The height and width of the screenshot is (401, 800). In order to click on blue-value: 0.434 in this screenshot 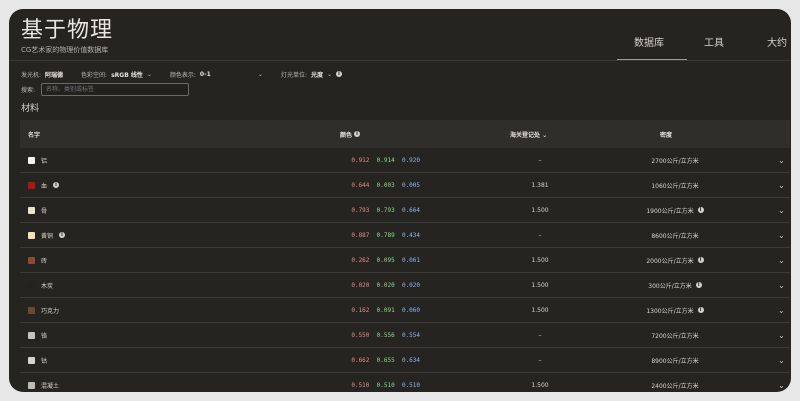, I will do `click(410, 235)`.